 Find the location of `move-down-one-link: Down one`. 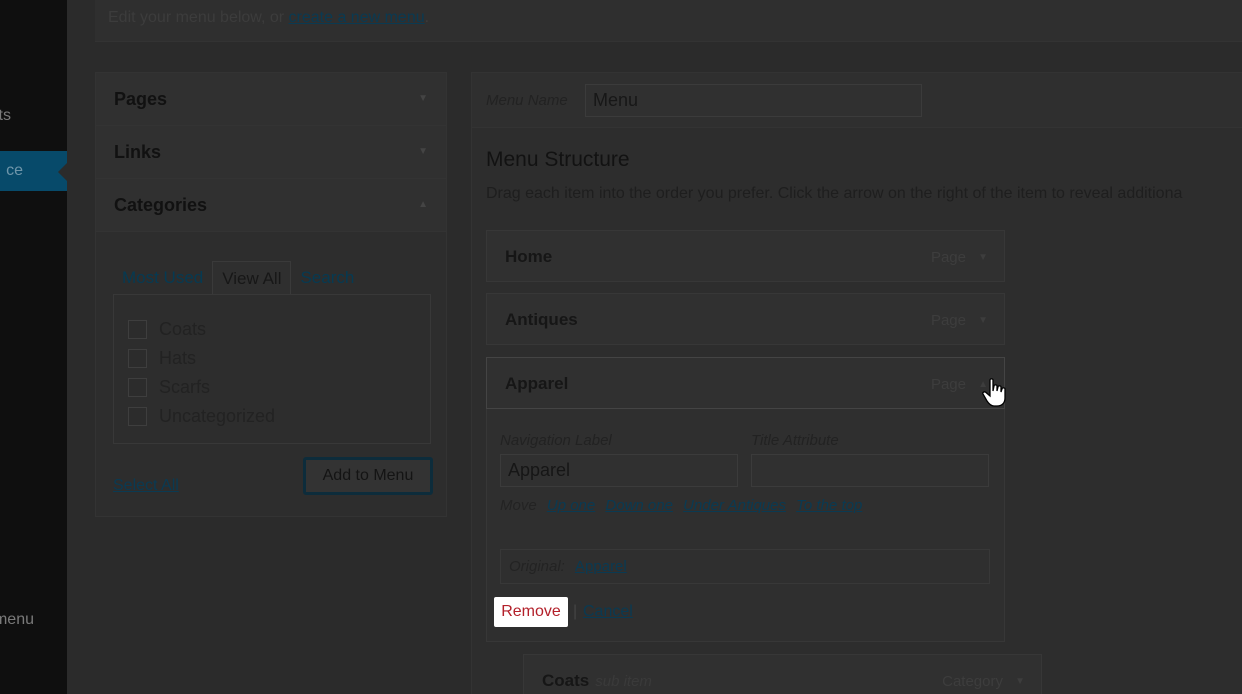

move-down-one-link: Down one is located at coordinates (639, 505).